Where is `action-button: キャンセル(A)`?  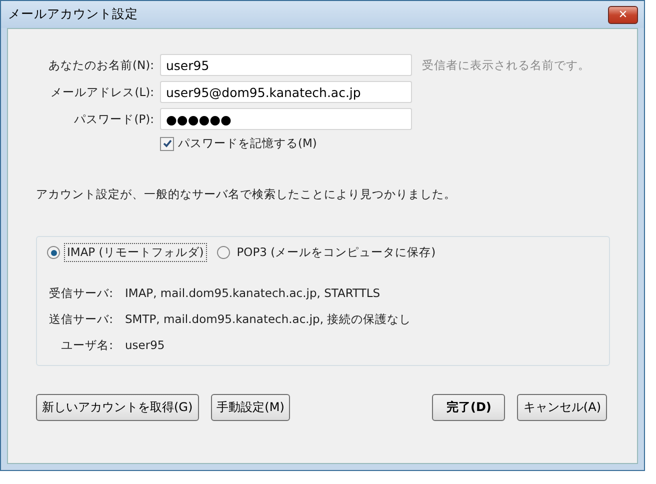
action-button: キャンセル(A) is located at coordinates (562, 407).